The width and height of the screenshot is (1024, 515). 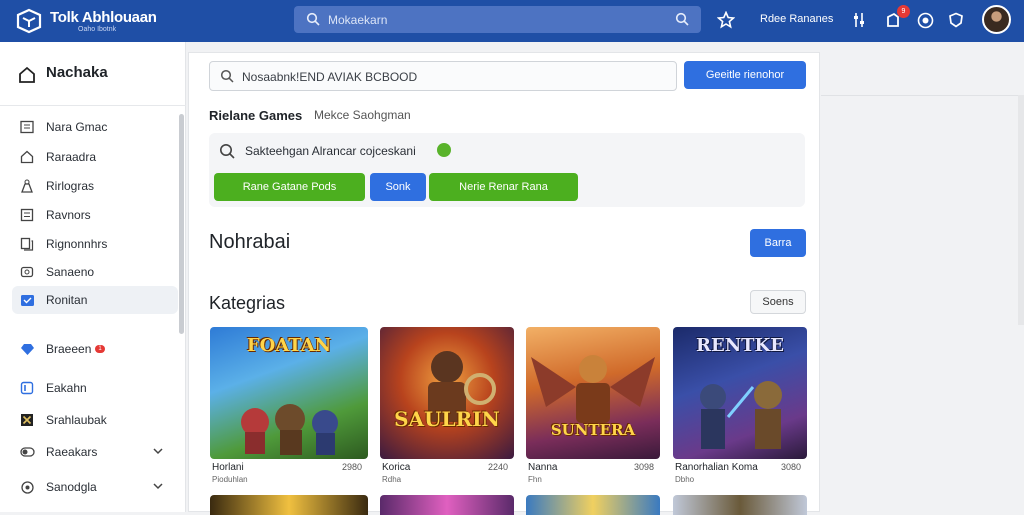 I want to click on shield-icon, so click(x=956, y=20).